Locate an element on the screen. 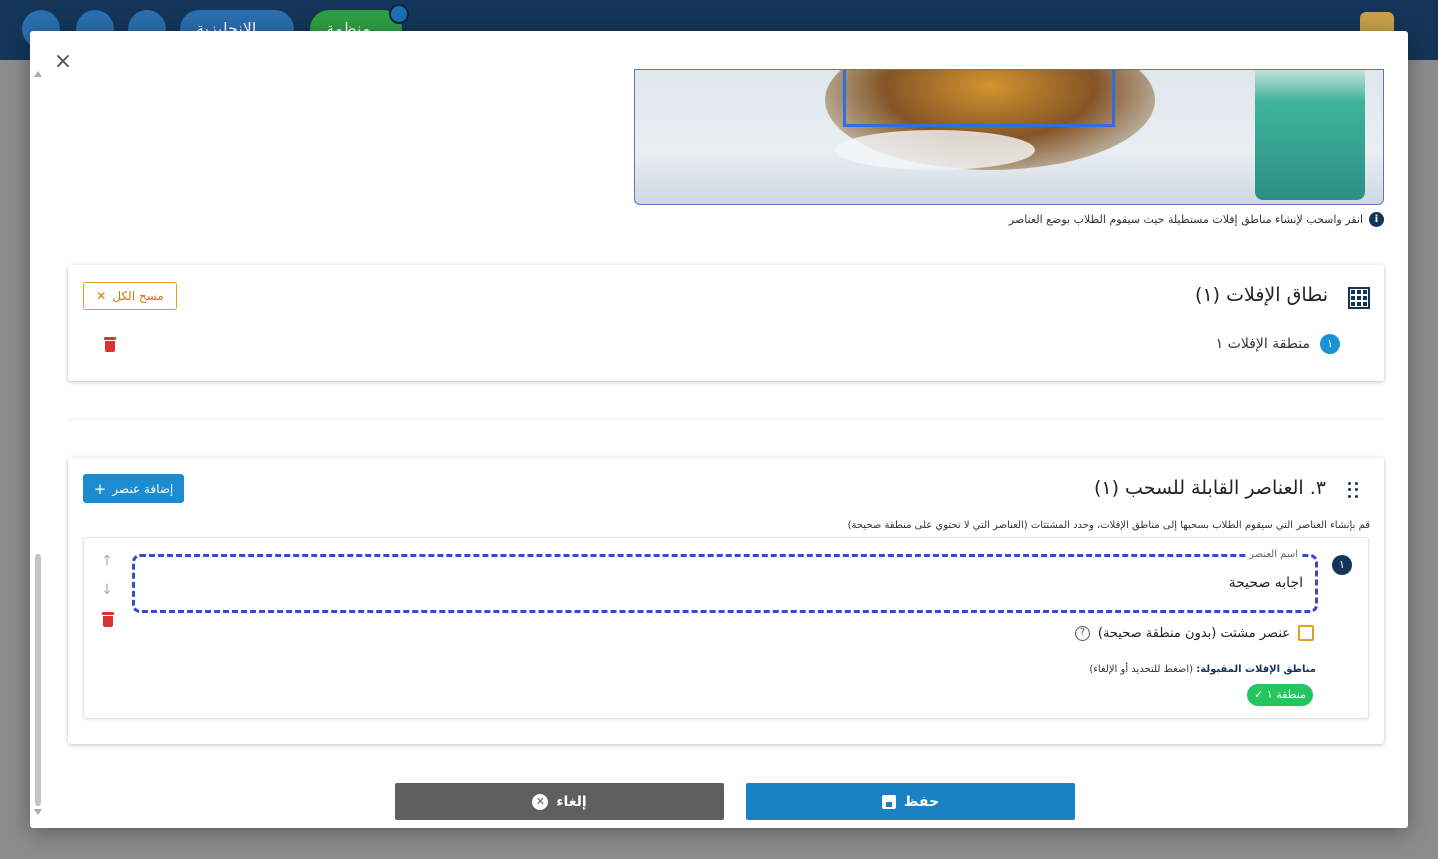 This screenshot has width=1438, height=859. section-divider is located at coordinates (726, 419).